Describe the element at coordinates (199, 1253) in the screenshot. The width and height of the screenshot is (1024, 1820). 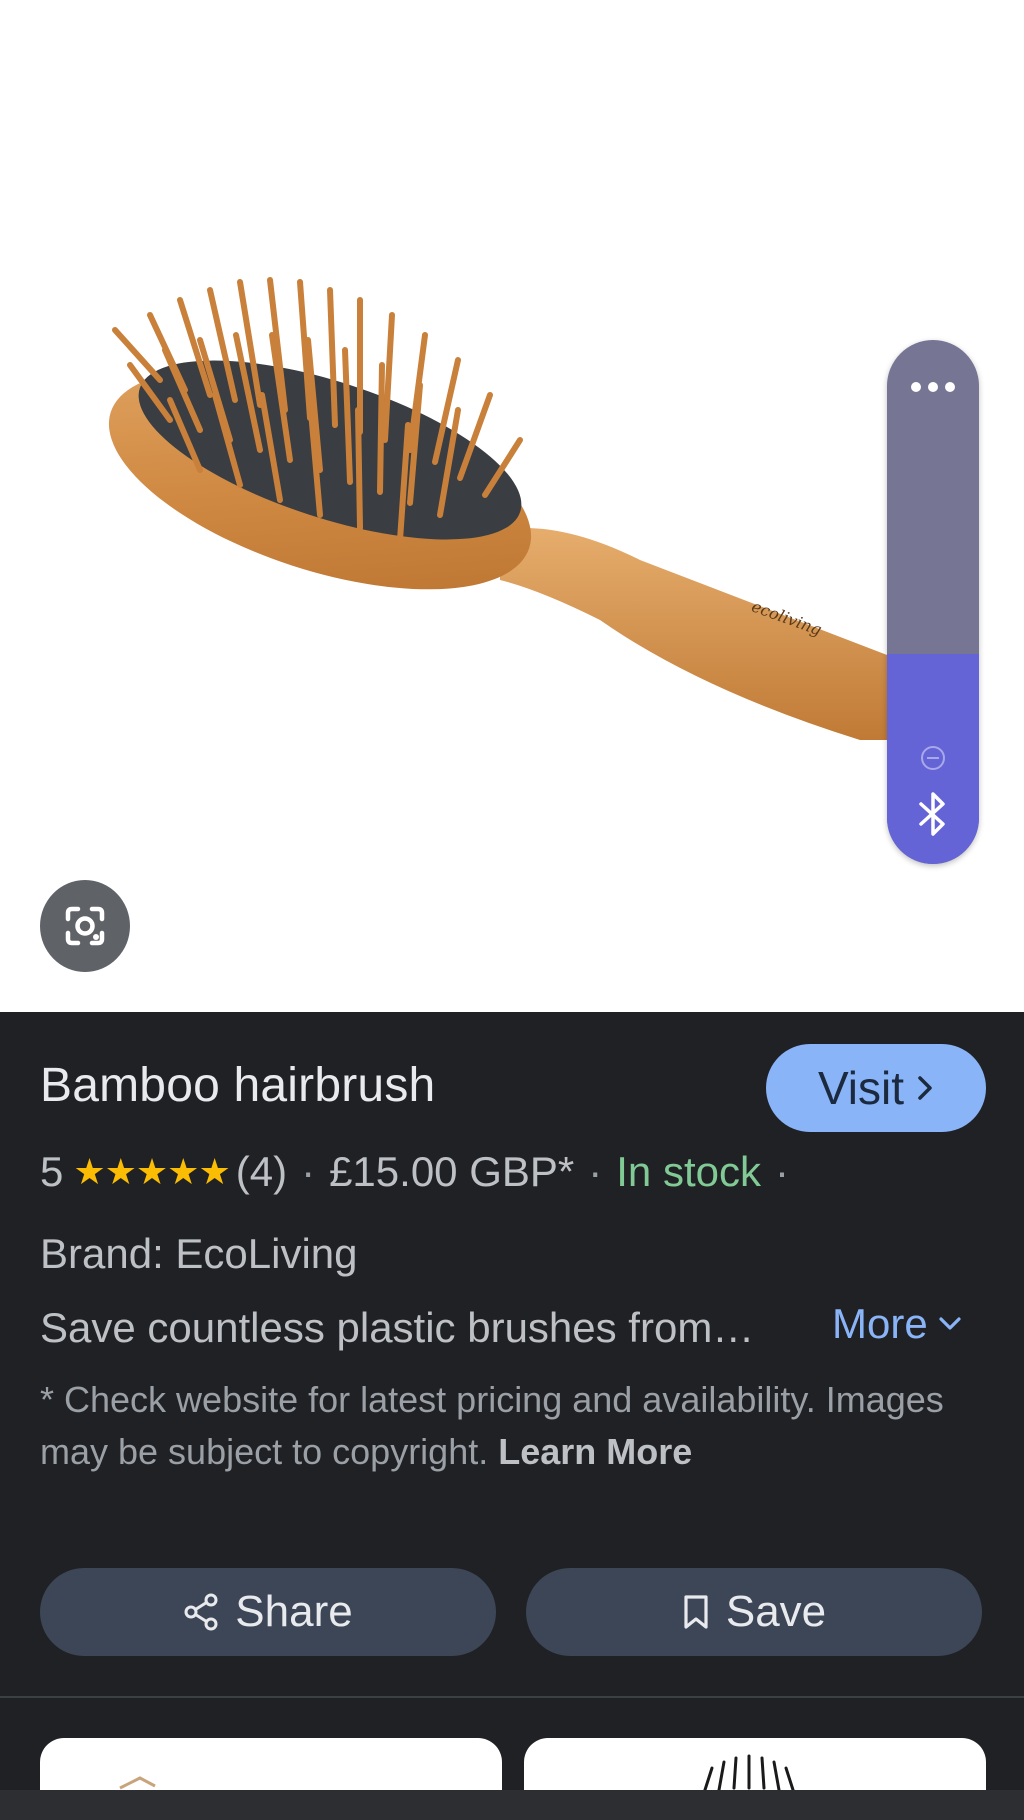
I see `brand-text: Brand: EcoLiving` at that location.